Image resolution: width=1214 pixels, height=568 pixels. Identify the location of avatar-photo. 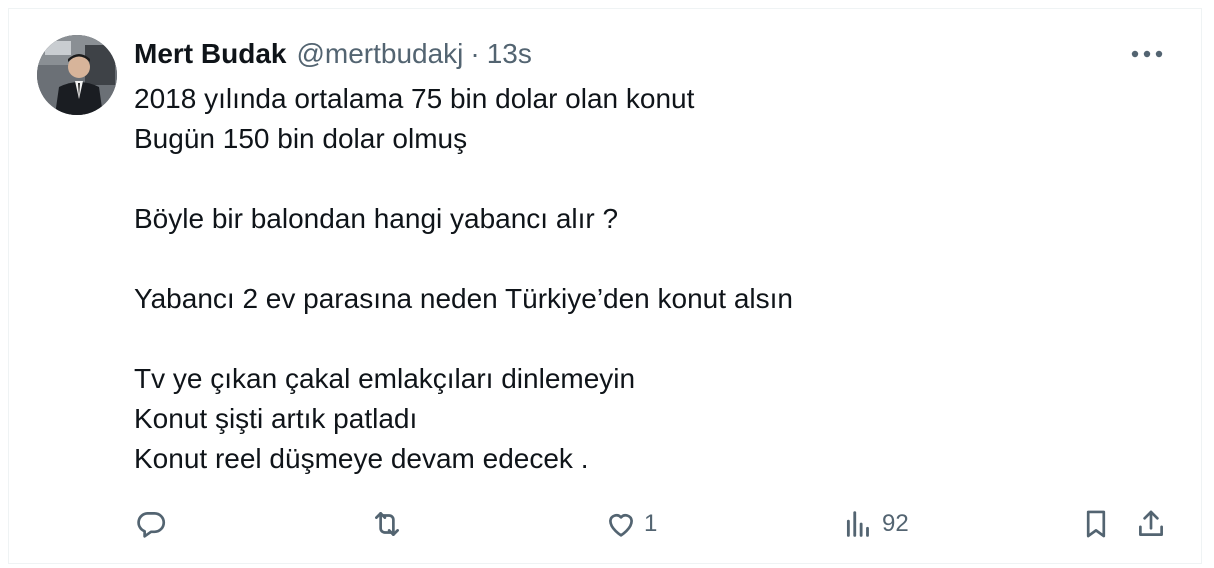
(77, 75).